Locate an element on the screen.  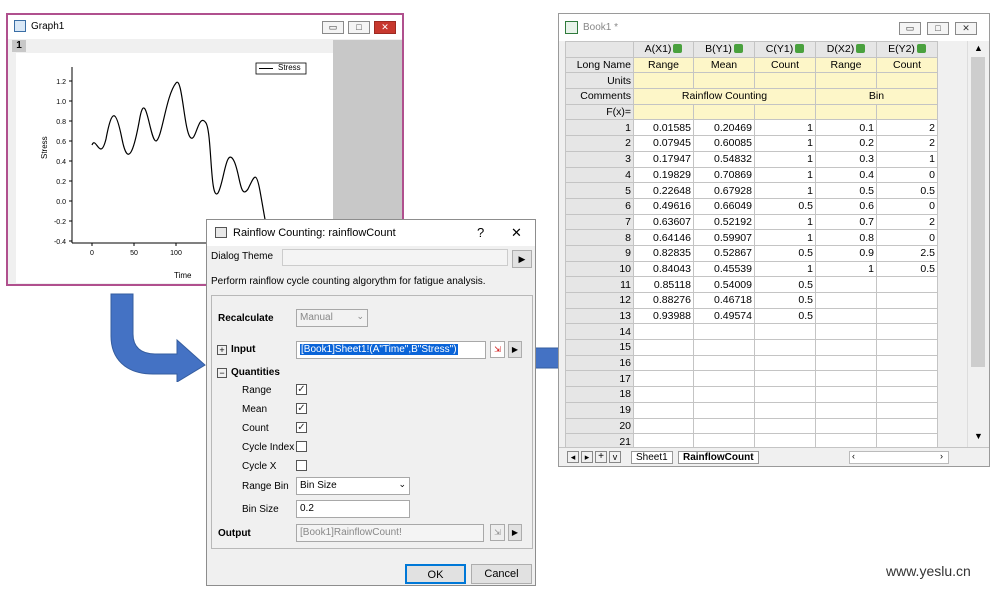
row-label-fx: F(x)= is located at coordinates (599, 112).